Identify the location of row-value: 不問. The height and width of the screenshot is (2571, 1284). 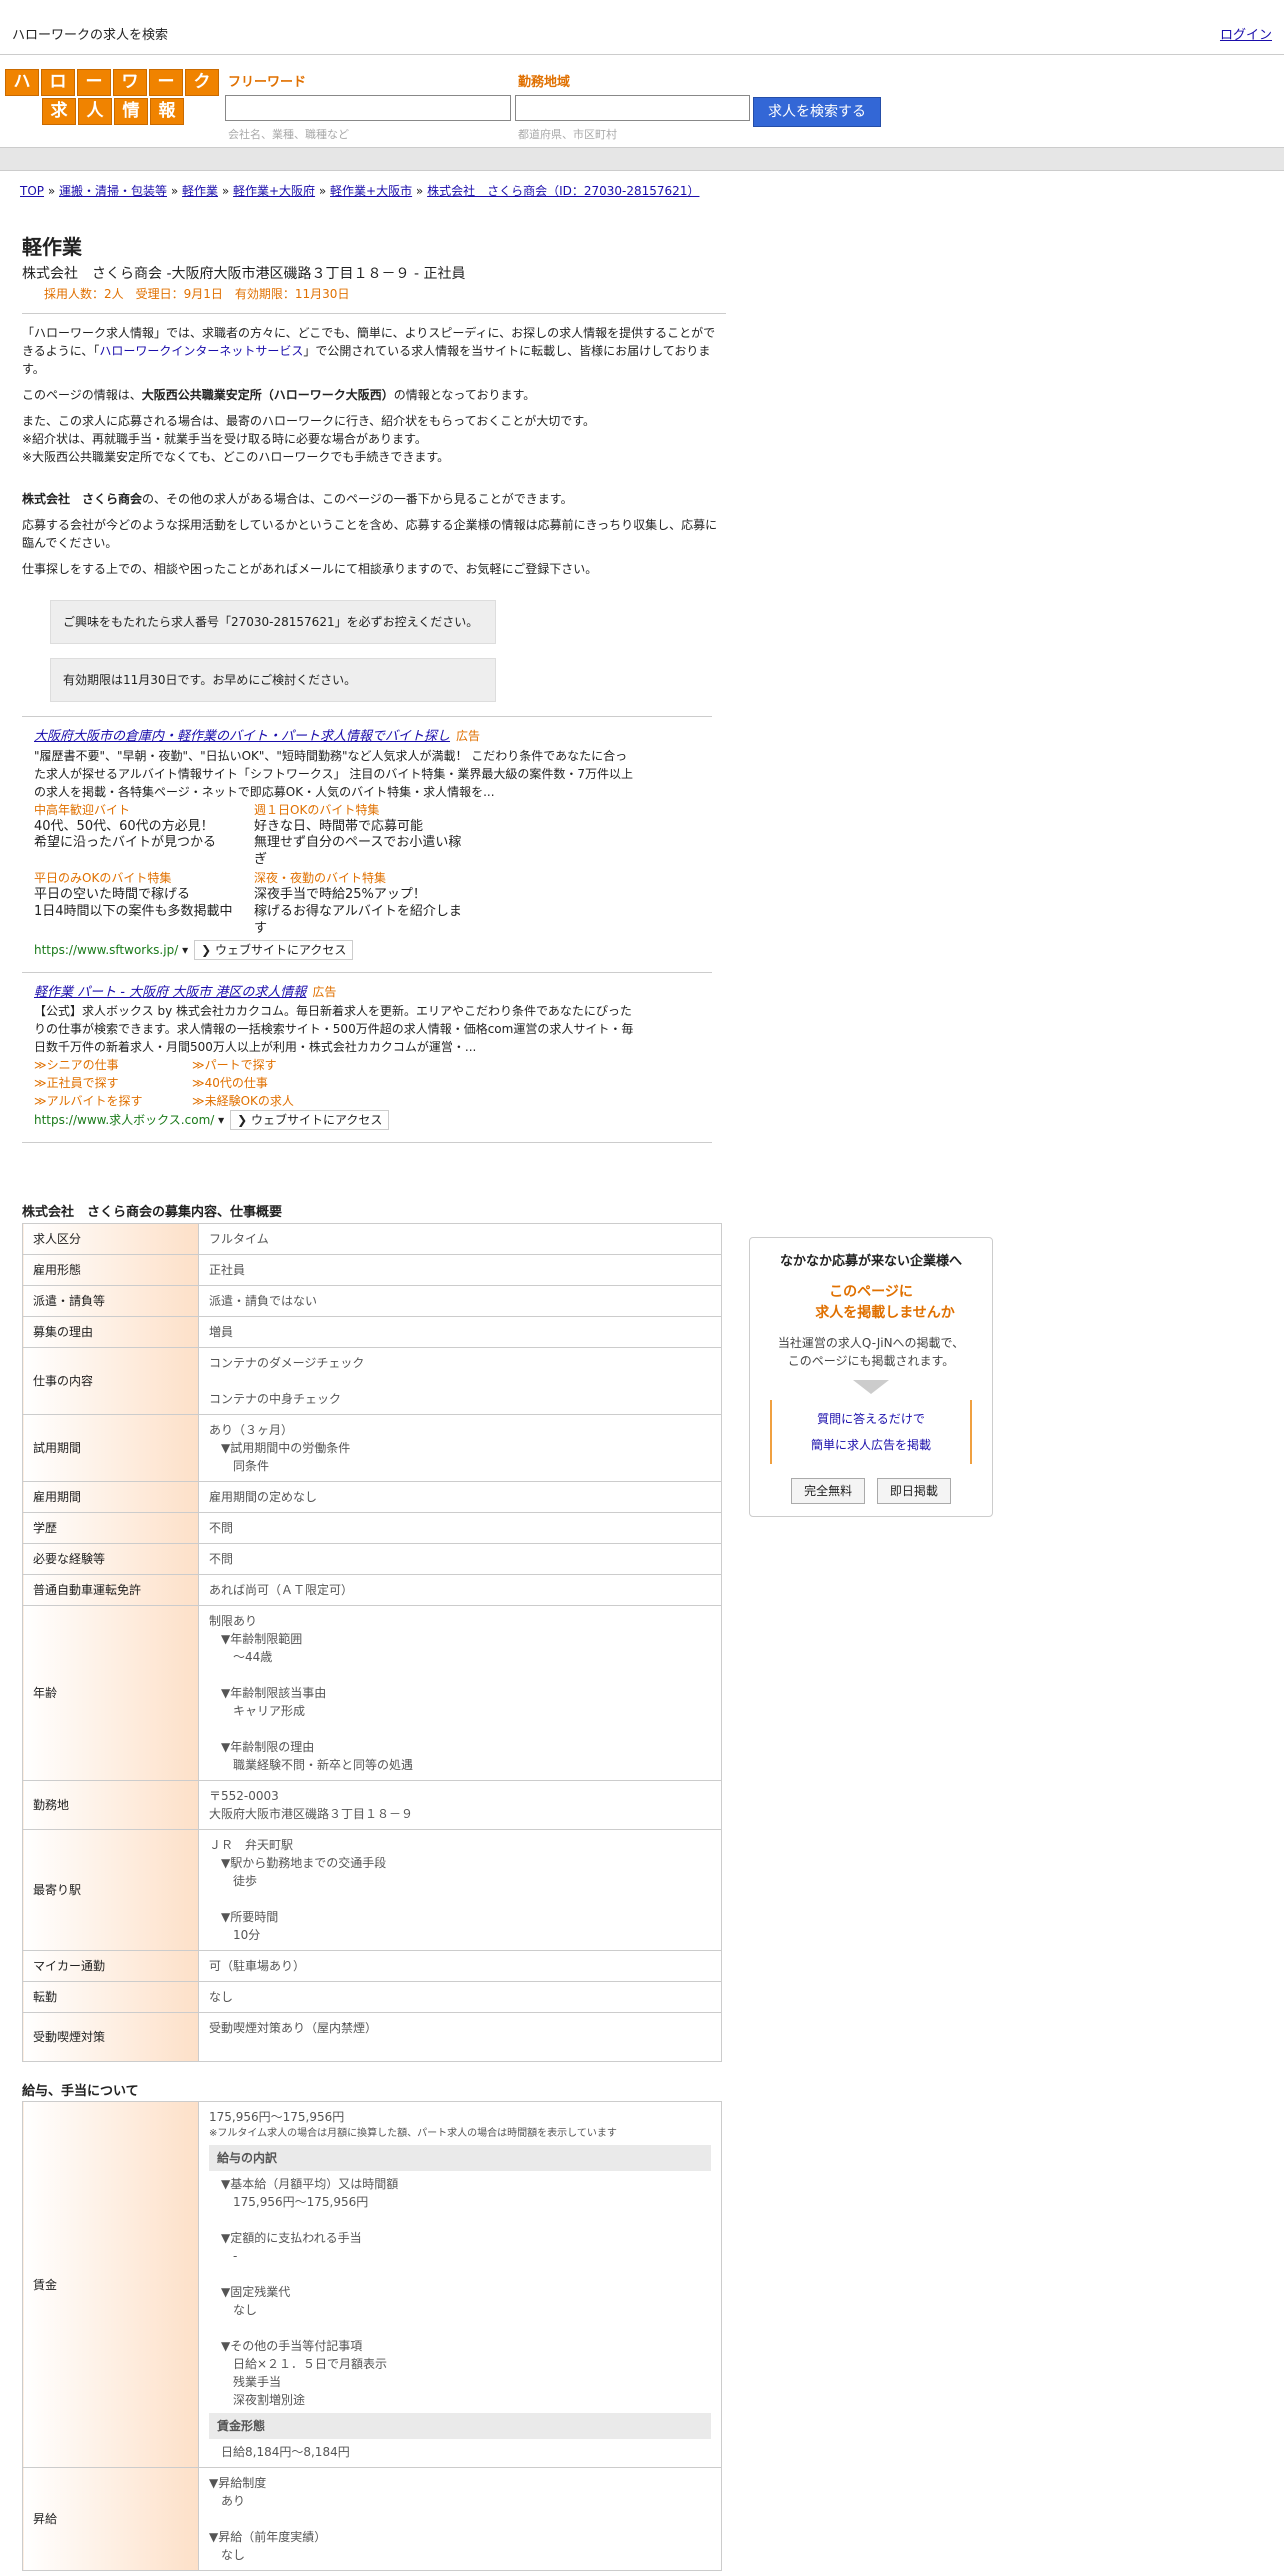
(460, 1558).